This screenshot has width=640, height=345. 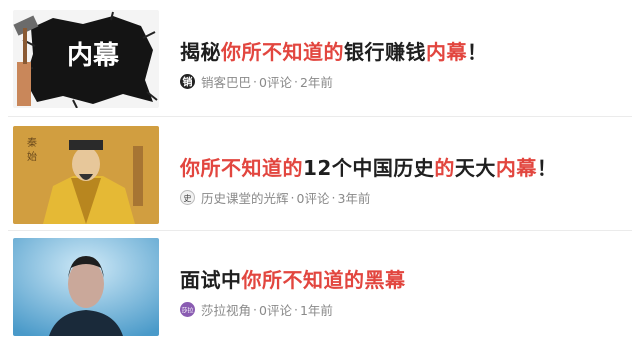 I want to click on publish-time: 2年前, so click(x=316, y=82).